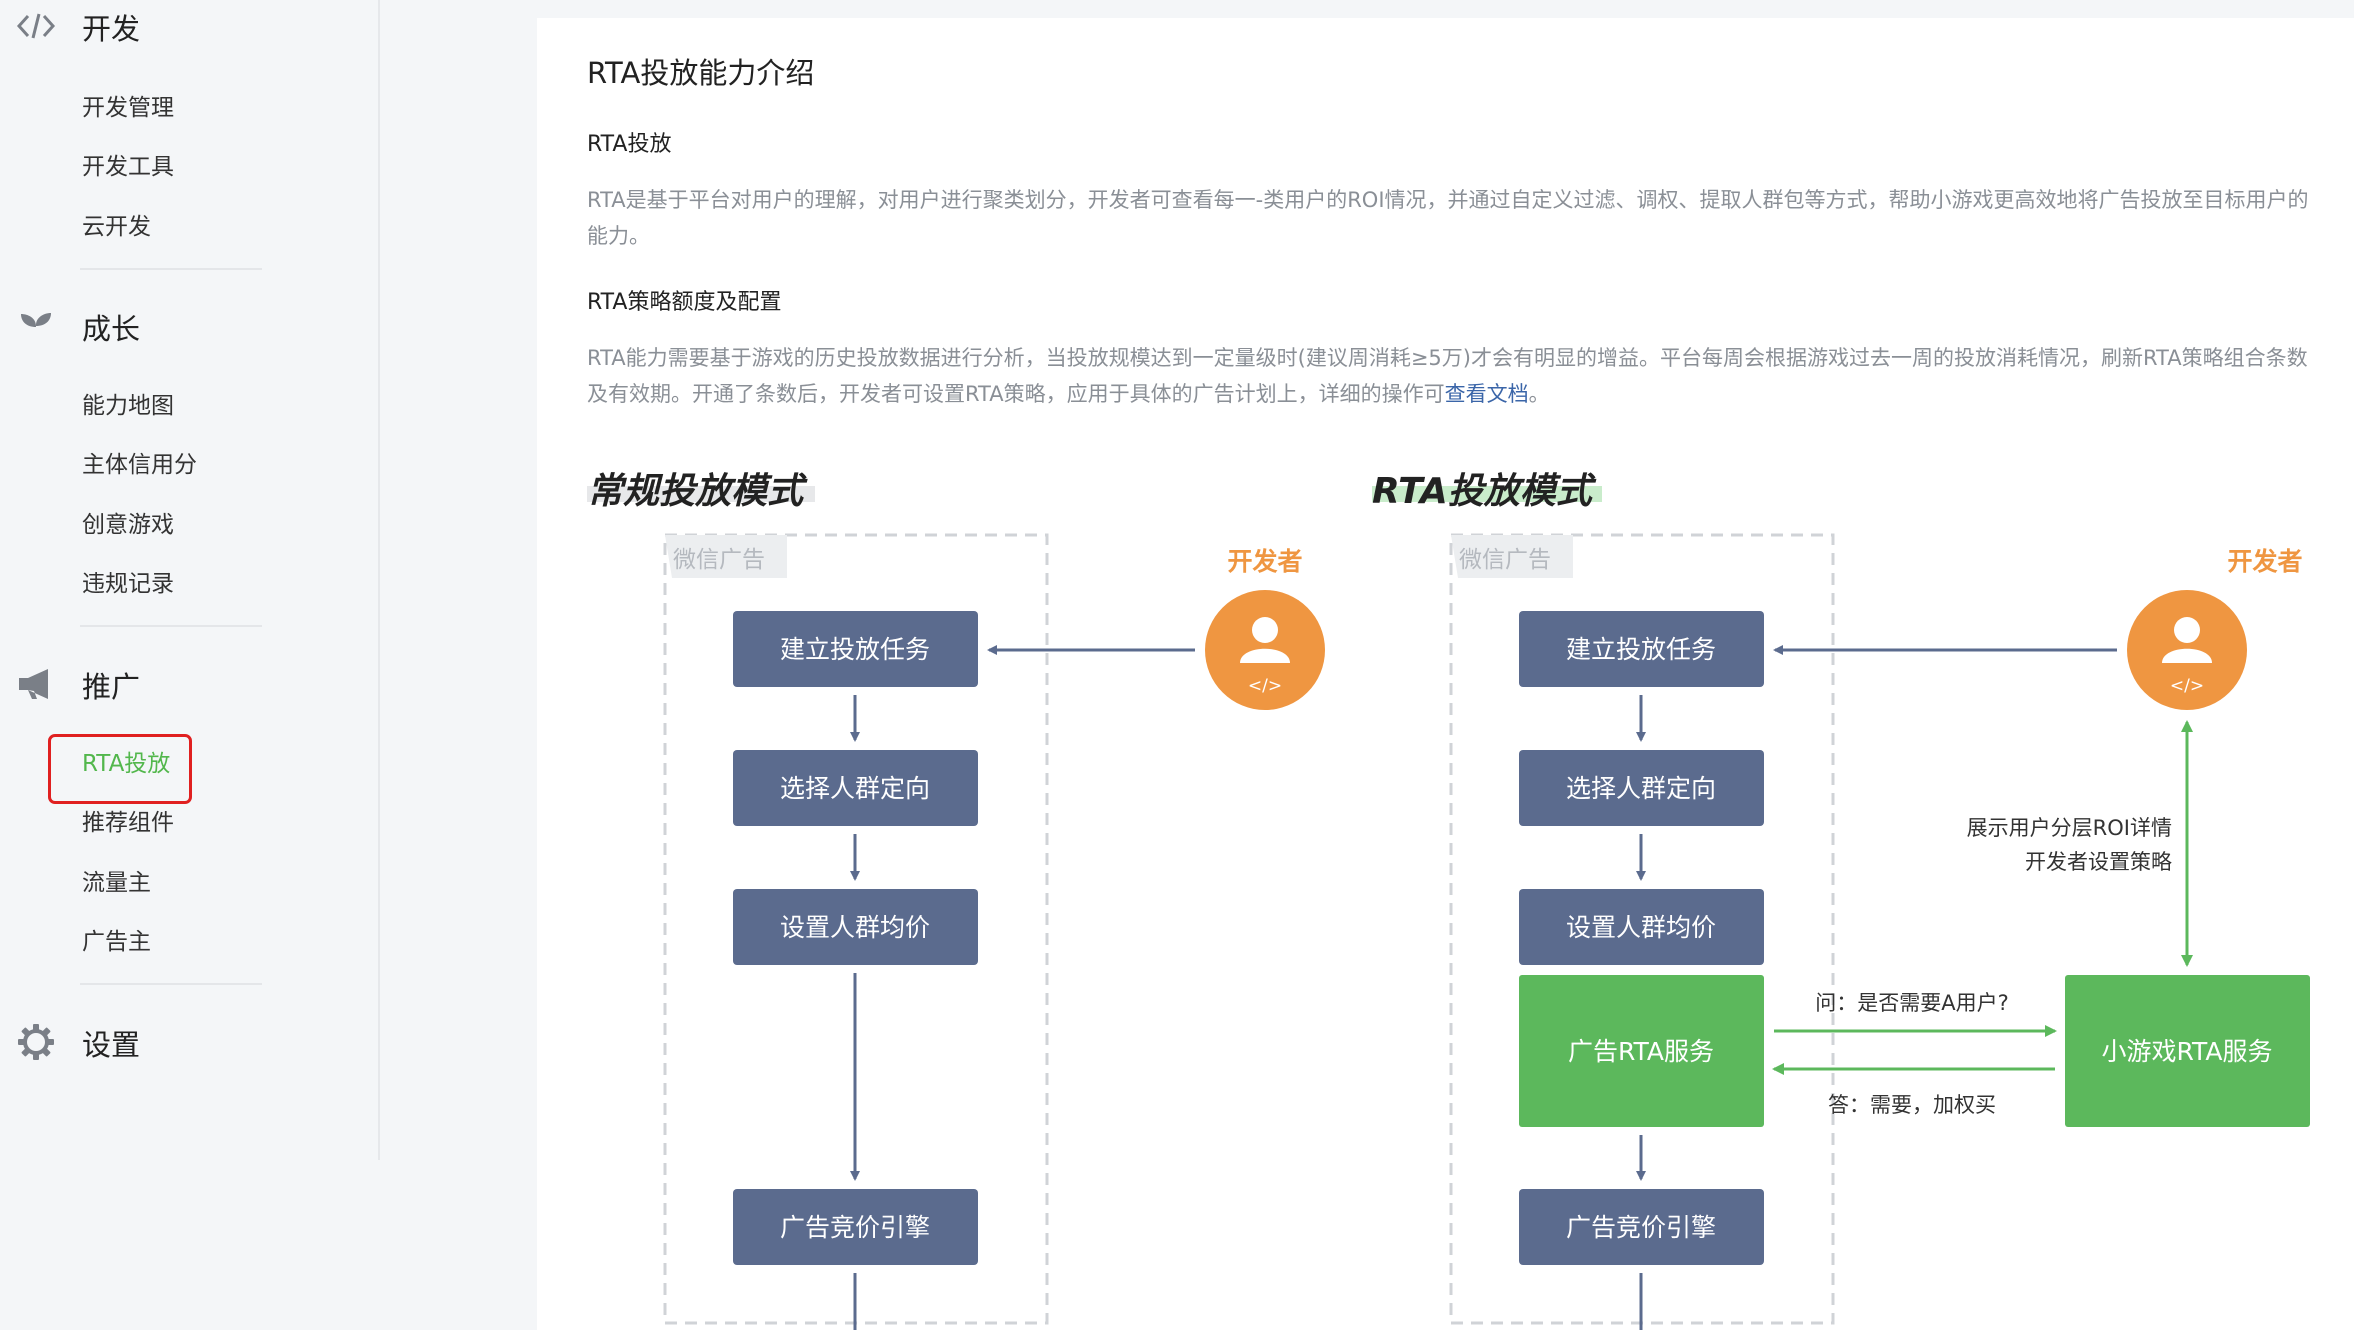 Image resolution: width=2354 pixels, height=1330 pixels. I want to click on roi-label-line2: 开发者设置策略, so click(2098, 862).